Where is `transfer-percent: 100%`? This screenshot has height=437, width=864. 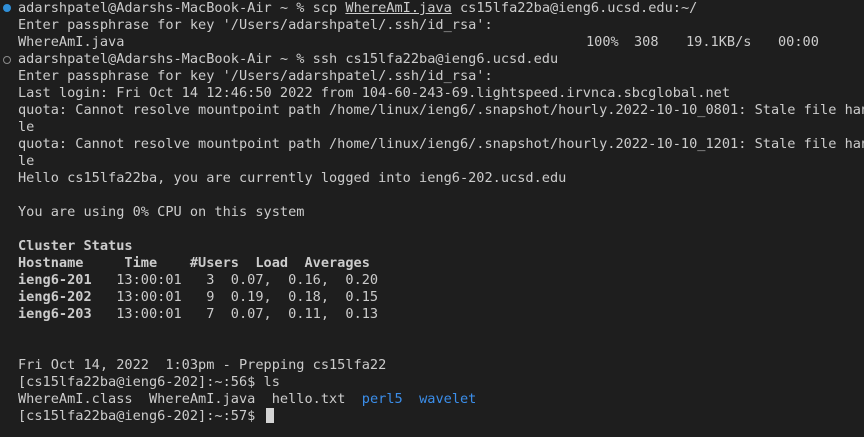 transfer-percent: 100% is located at coordinates (602, 42).